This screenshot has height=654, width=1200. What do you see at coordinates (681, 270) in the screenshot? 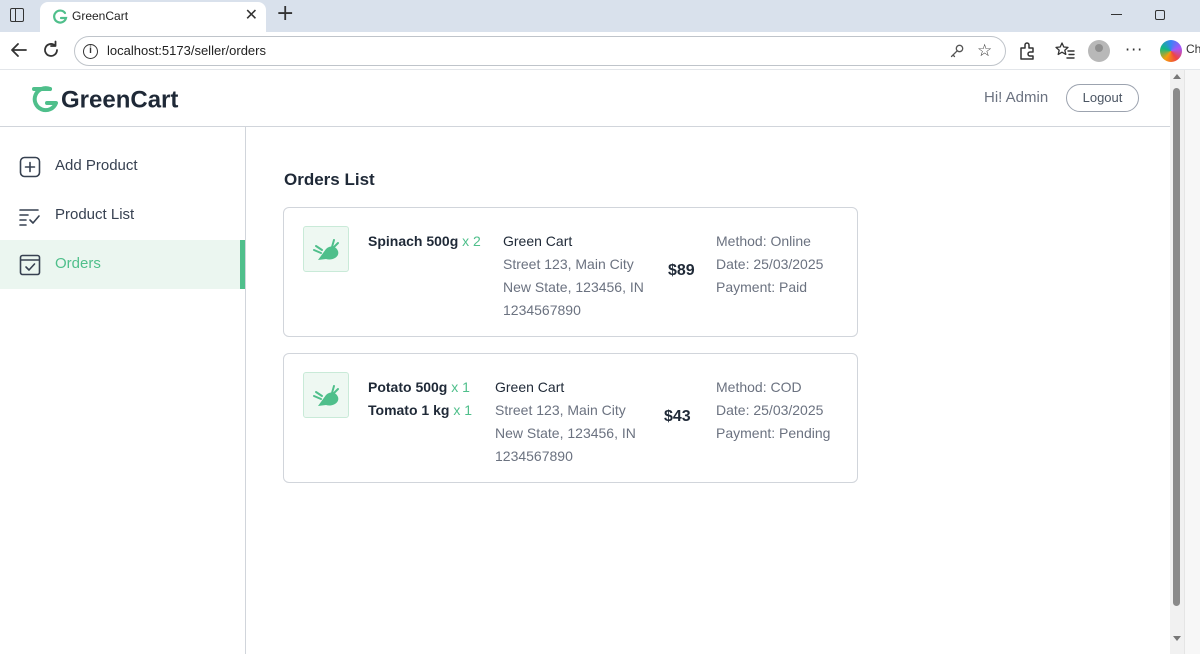
I see `order-amount: $89` at bounding box center [681, 270].